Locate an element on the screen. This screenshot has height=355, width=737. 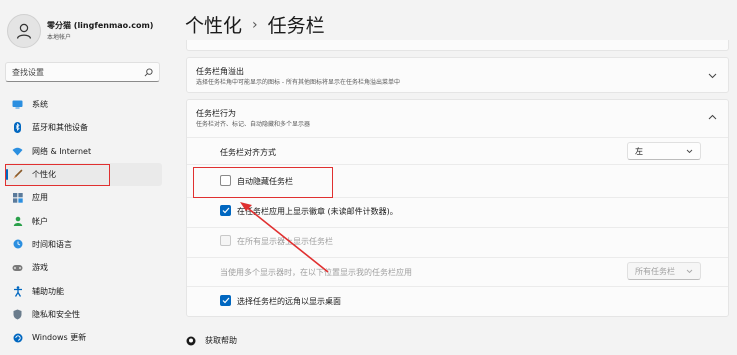
badges-checkbox is located at coordinates (225, 210).